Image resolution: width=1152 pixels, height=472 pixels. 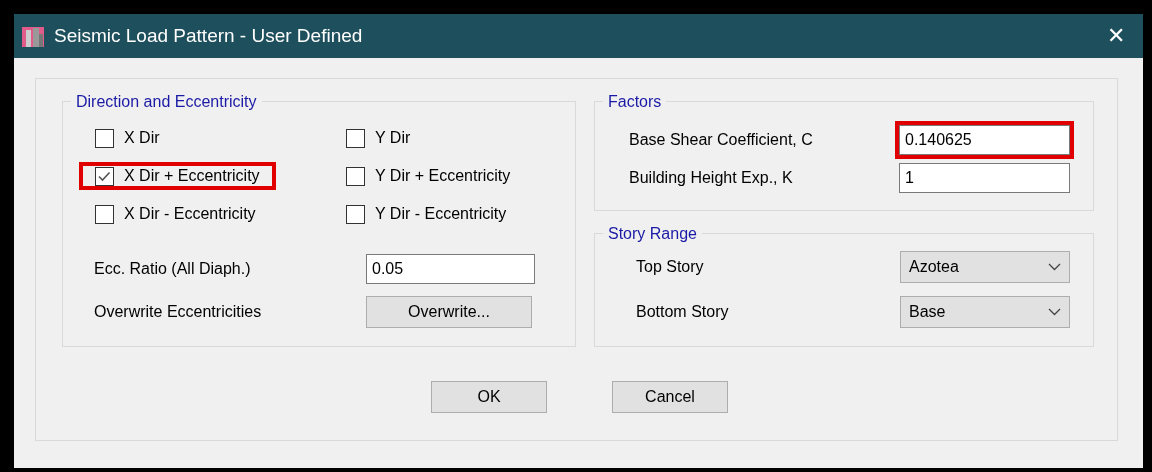 I want to click on field-label: Overwrite Eccentricities, so click(x=178, y=312).